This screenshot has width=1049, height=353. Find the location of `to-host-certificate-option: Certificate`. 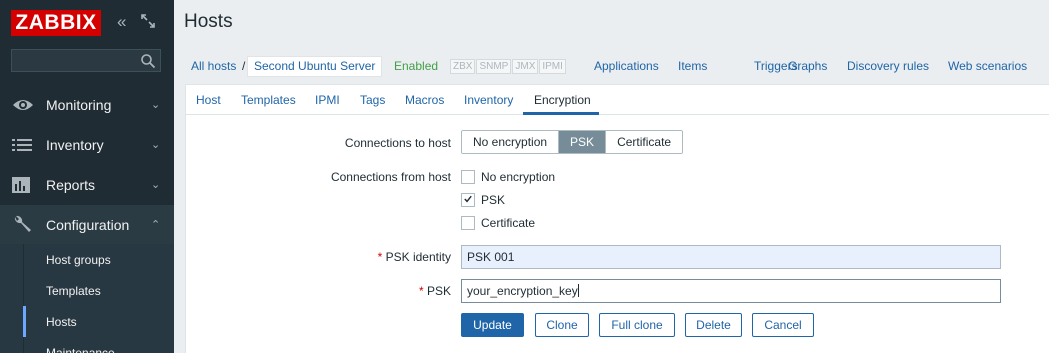

to-host-certificate-option: Certificate is located at coordinates (644, 142).